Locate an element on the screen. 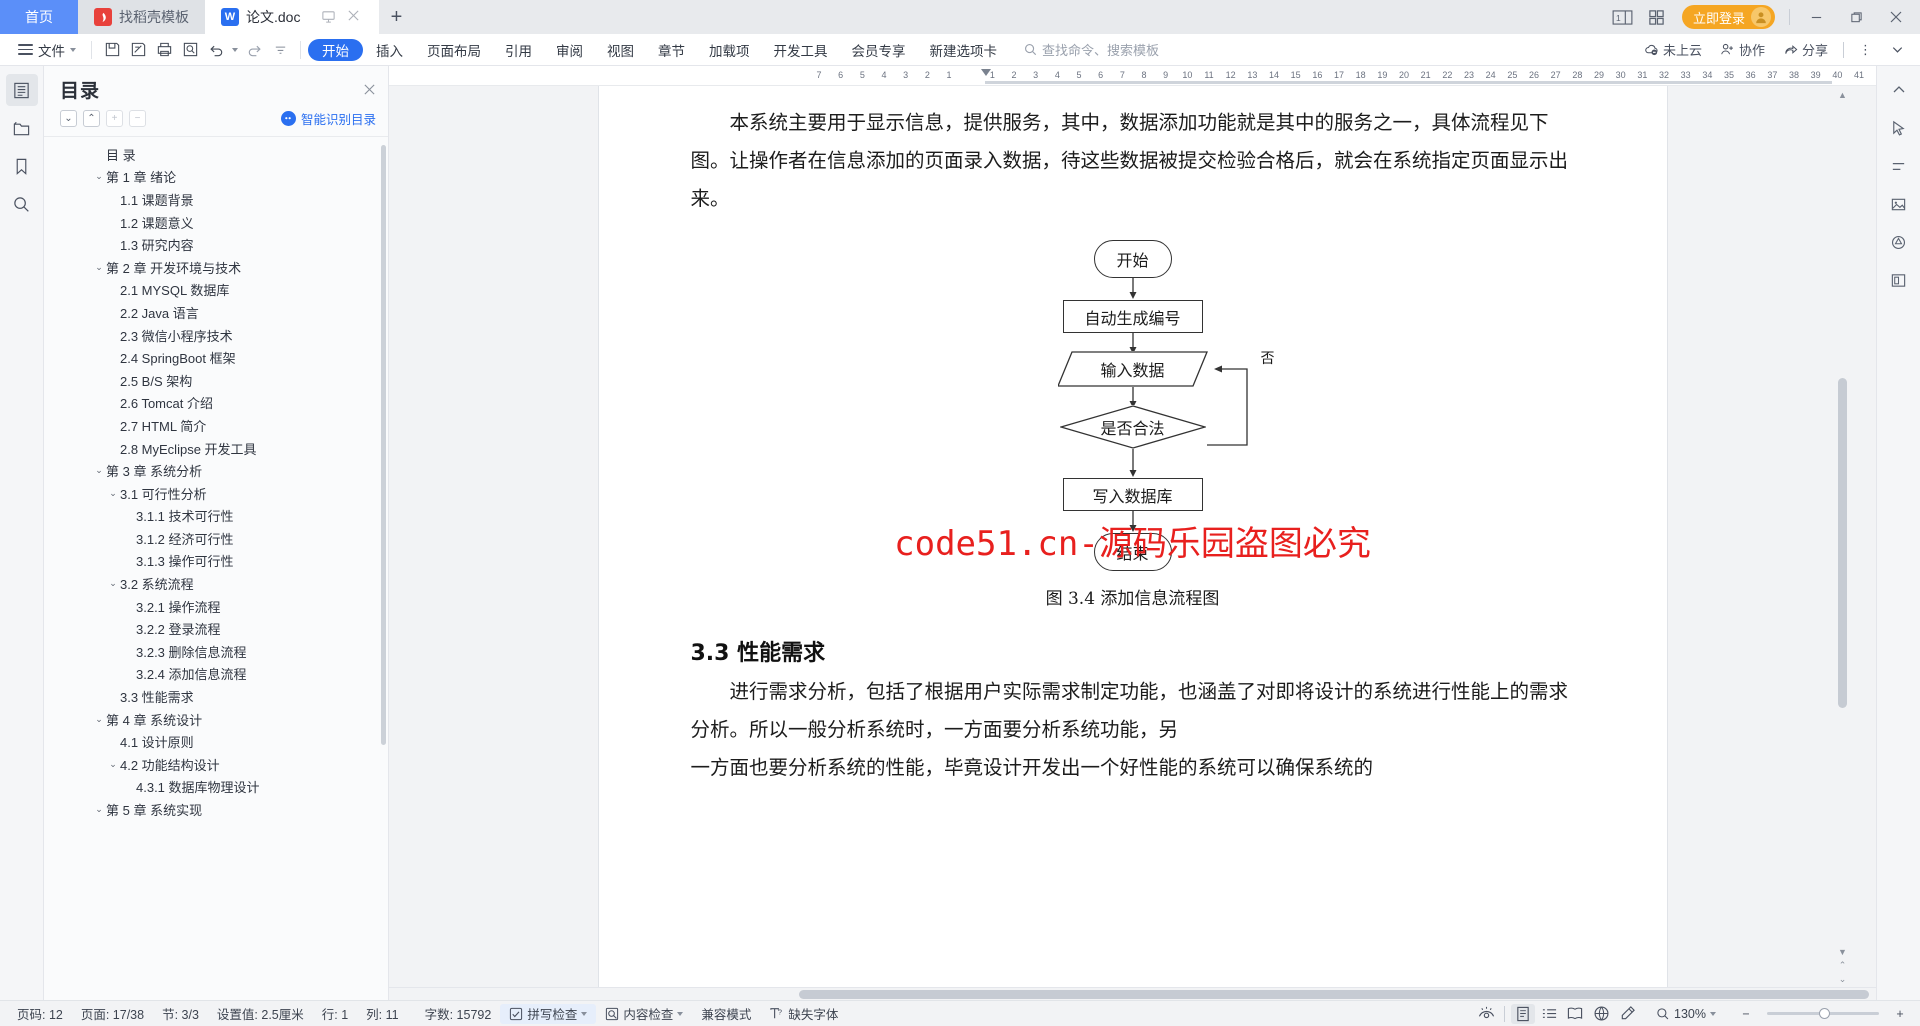 The width and height of the screenshot is (1920, 1026). outline-item: ⌄ 第 5 章 系统实现 is located at coordinates (216, 809).